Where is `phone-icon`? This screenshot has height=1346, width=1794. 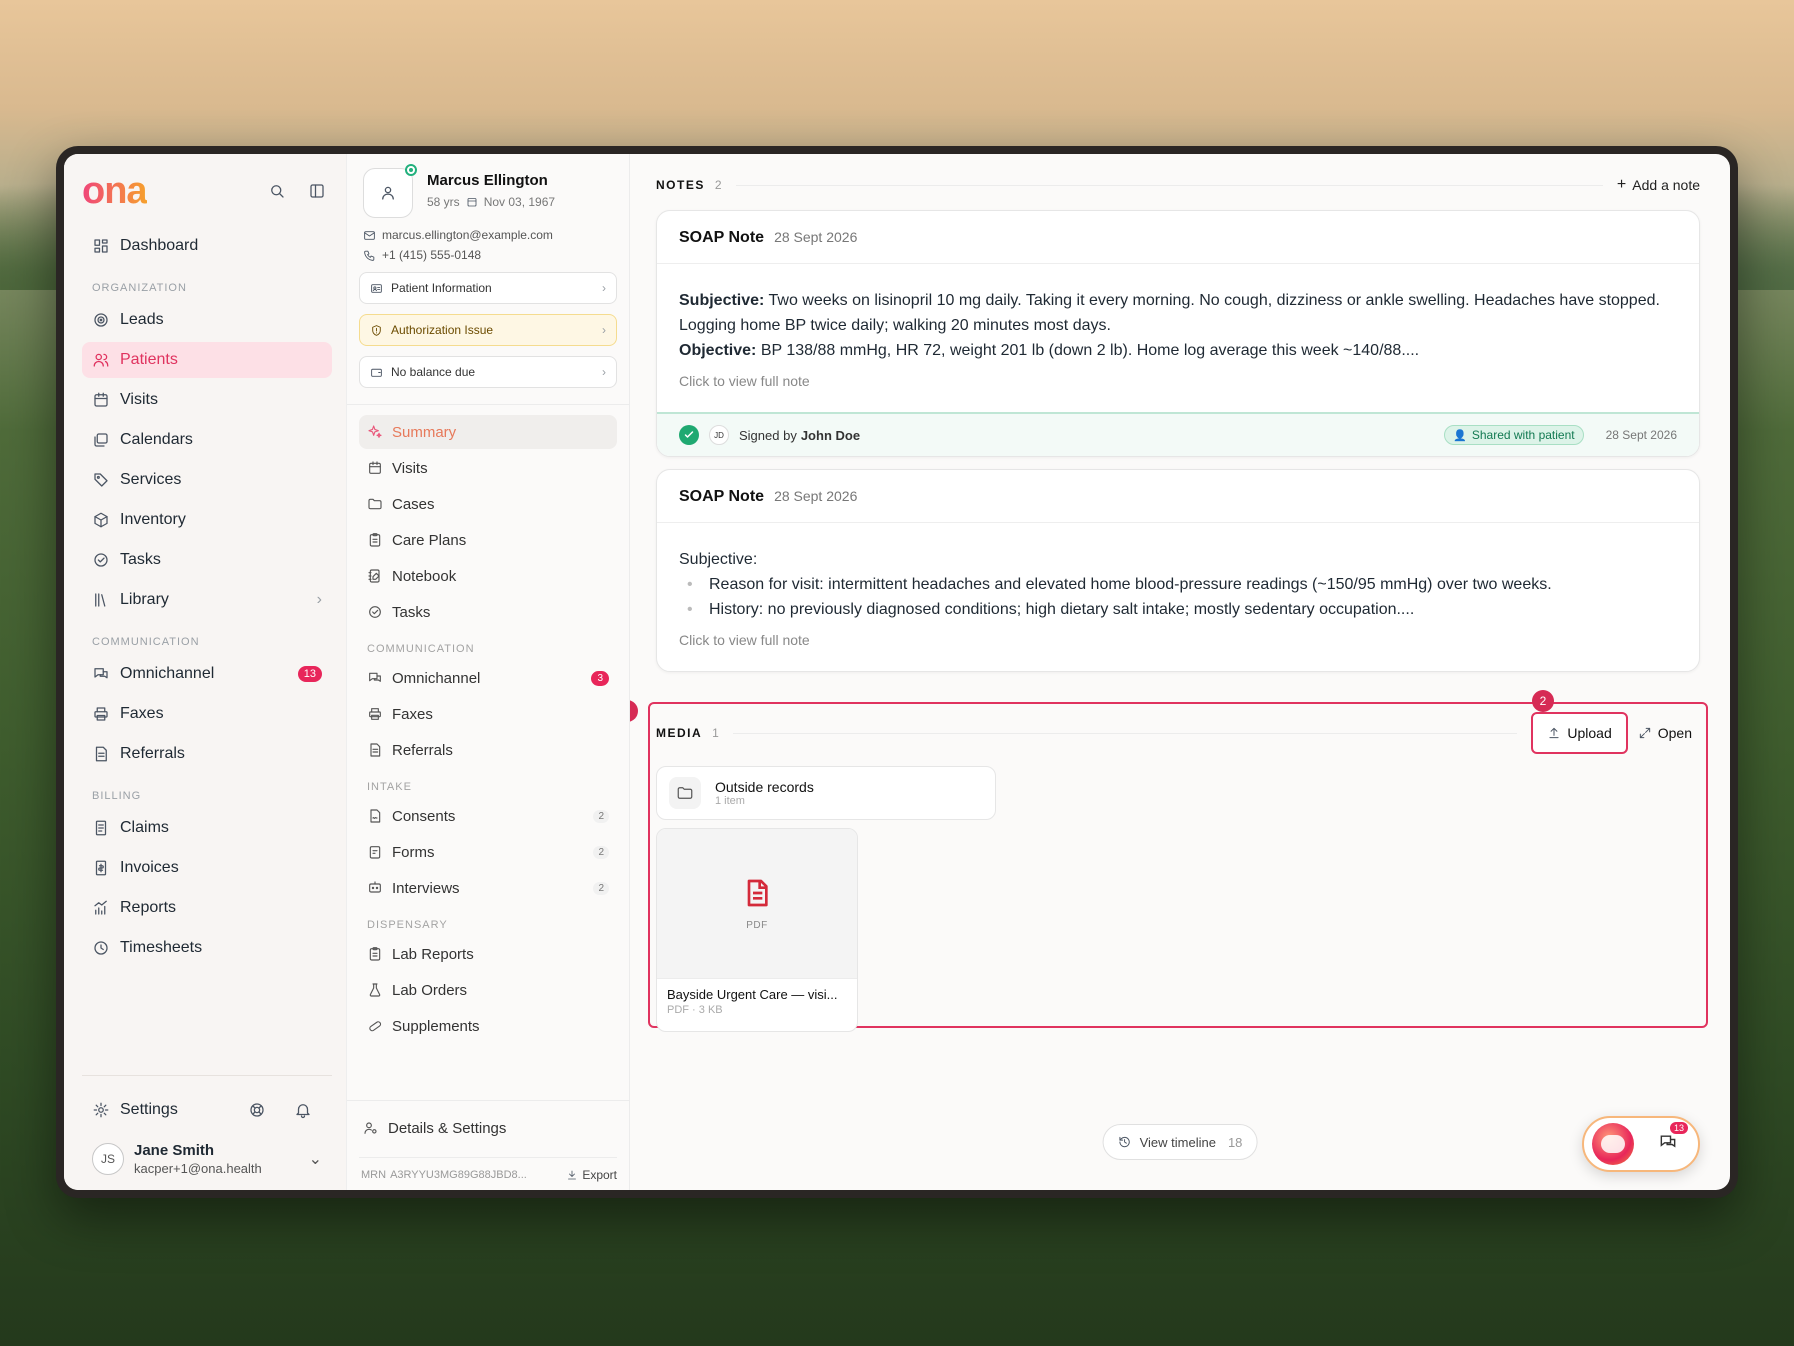 phone-icon is located at coordinates (369, 255).